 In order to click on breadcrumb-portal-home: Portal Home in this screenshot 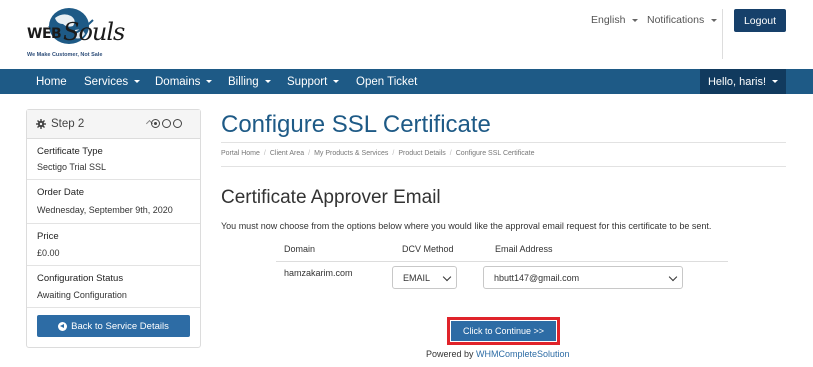, I will do `click(240, 153)`.